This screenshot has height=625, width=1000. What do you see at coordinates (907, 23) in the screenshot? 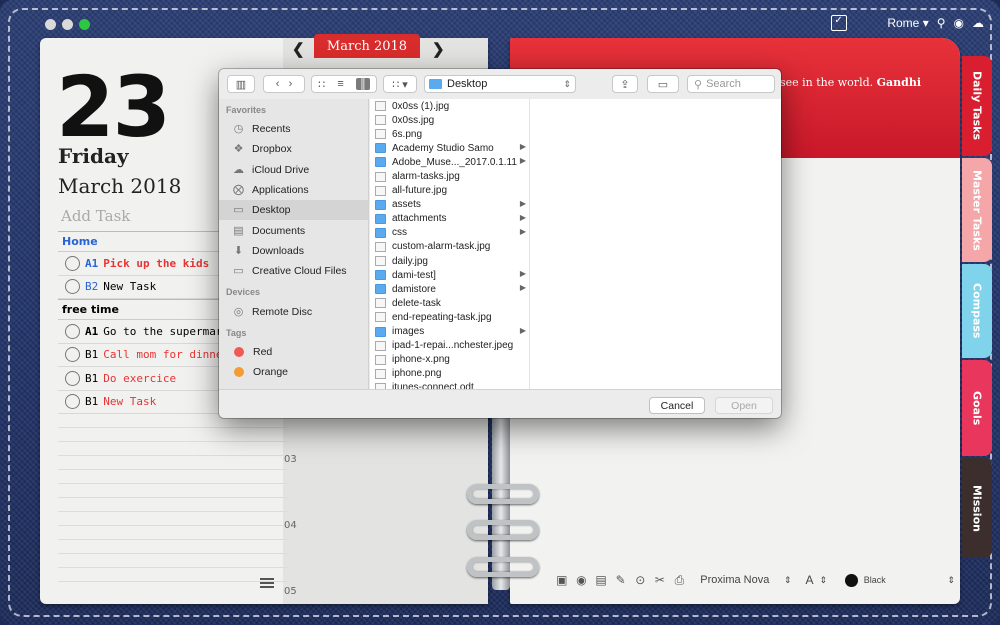
I see `city-selector: Rome ▾` at bounding box center [907, 23].